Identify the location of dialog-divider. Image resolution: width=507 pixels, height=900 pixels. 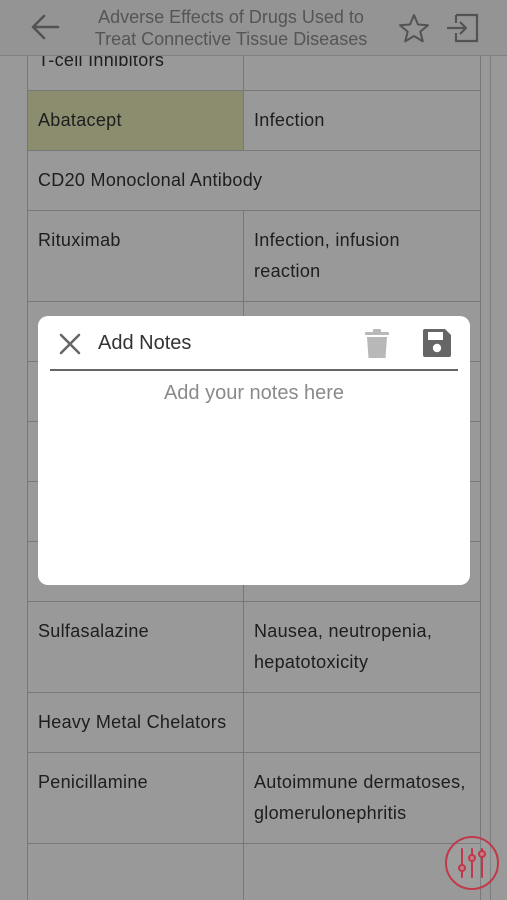
(254, 370).